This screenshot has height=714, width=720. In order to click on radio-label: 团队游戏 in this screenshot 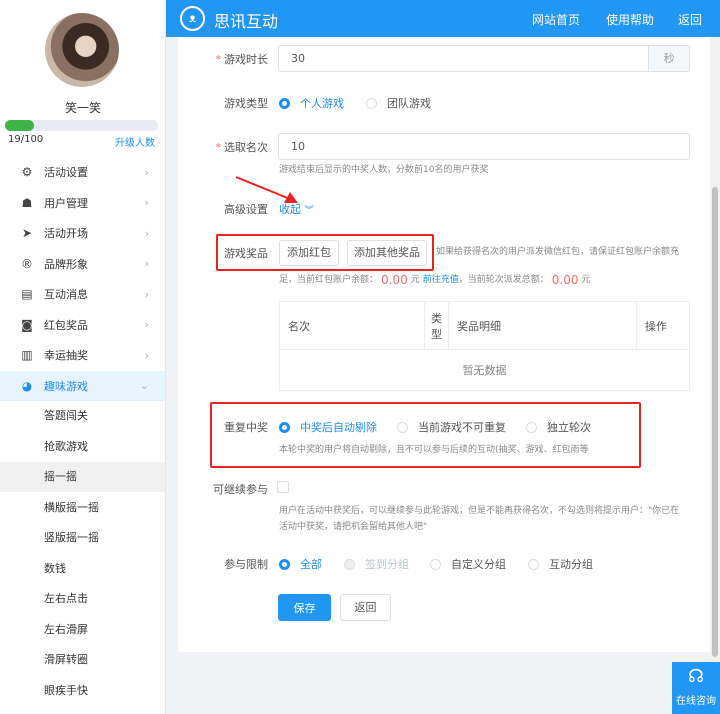, I will do `click(409, 103)`.